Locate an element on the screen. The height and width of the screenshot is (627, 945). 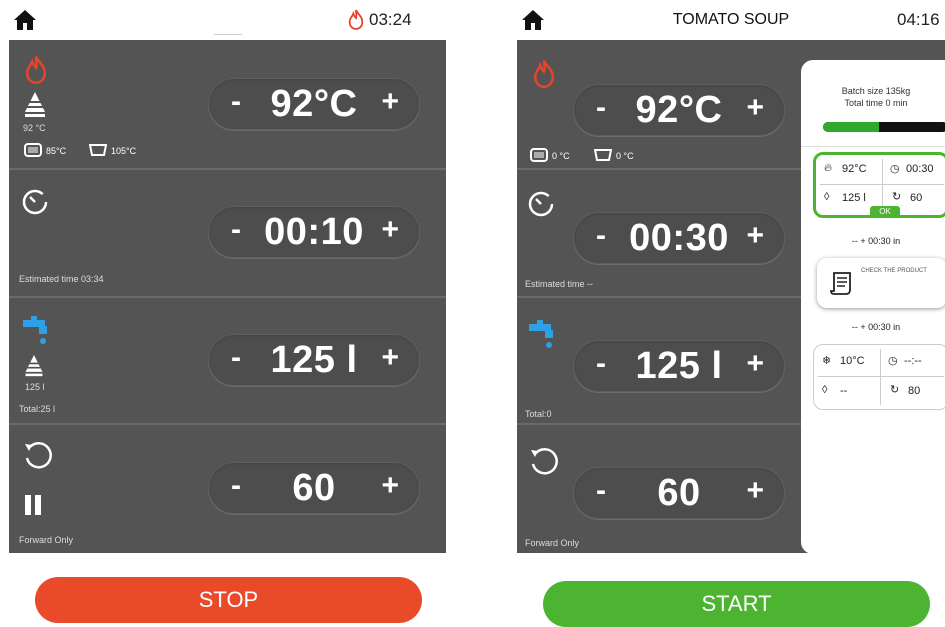
sensor1-temp: 85°C is located at coordinates (56, 151).